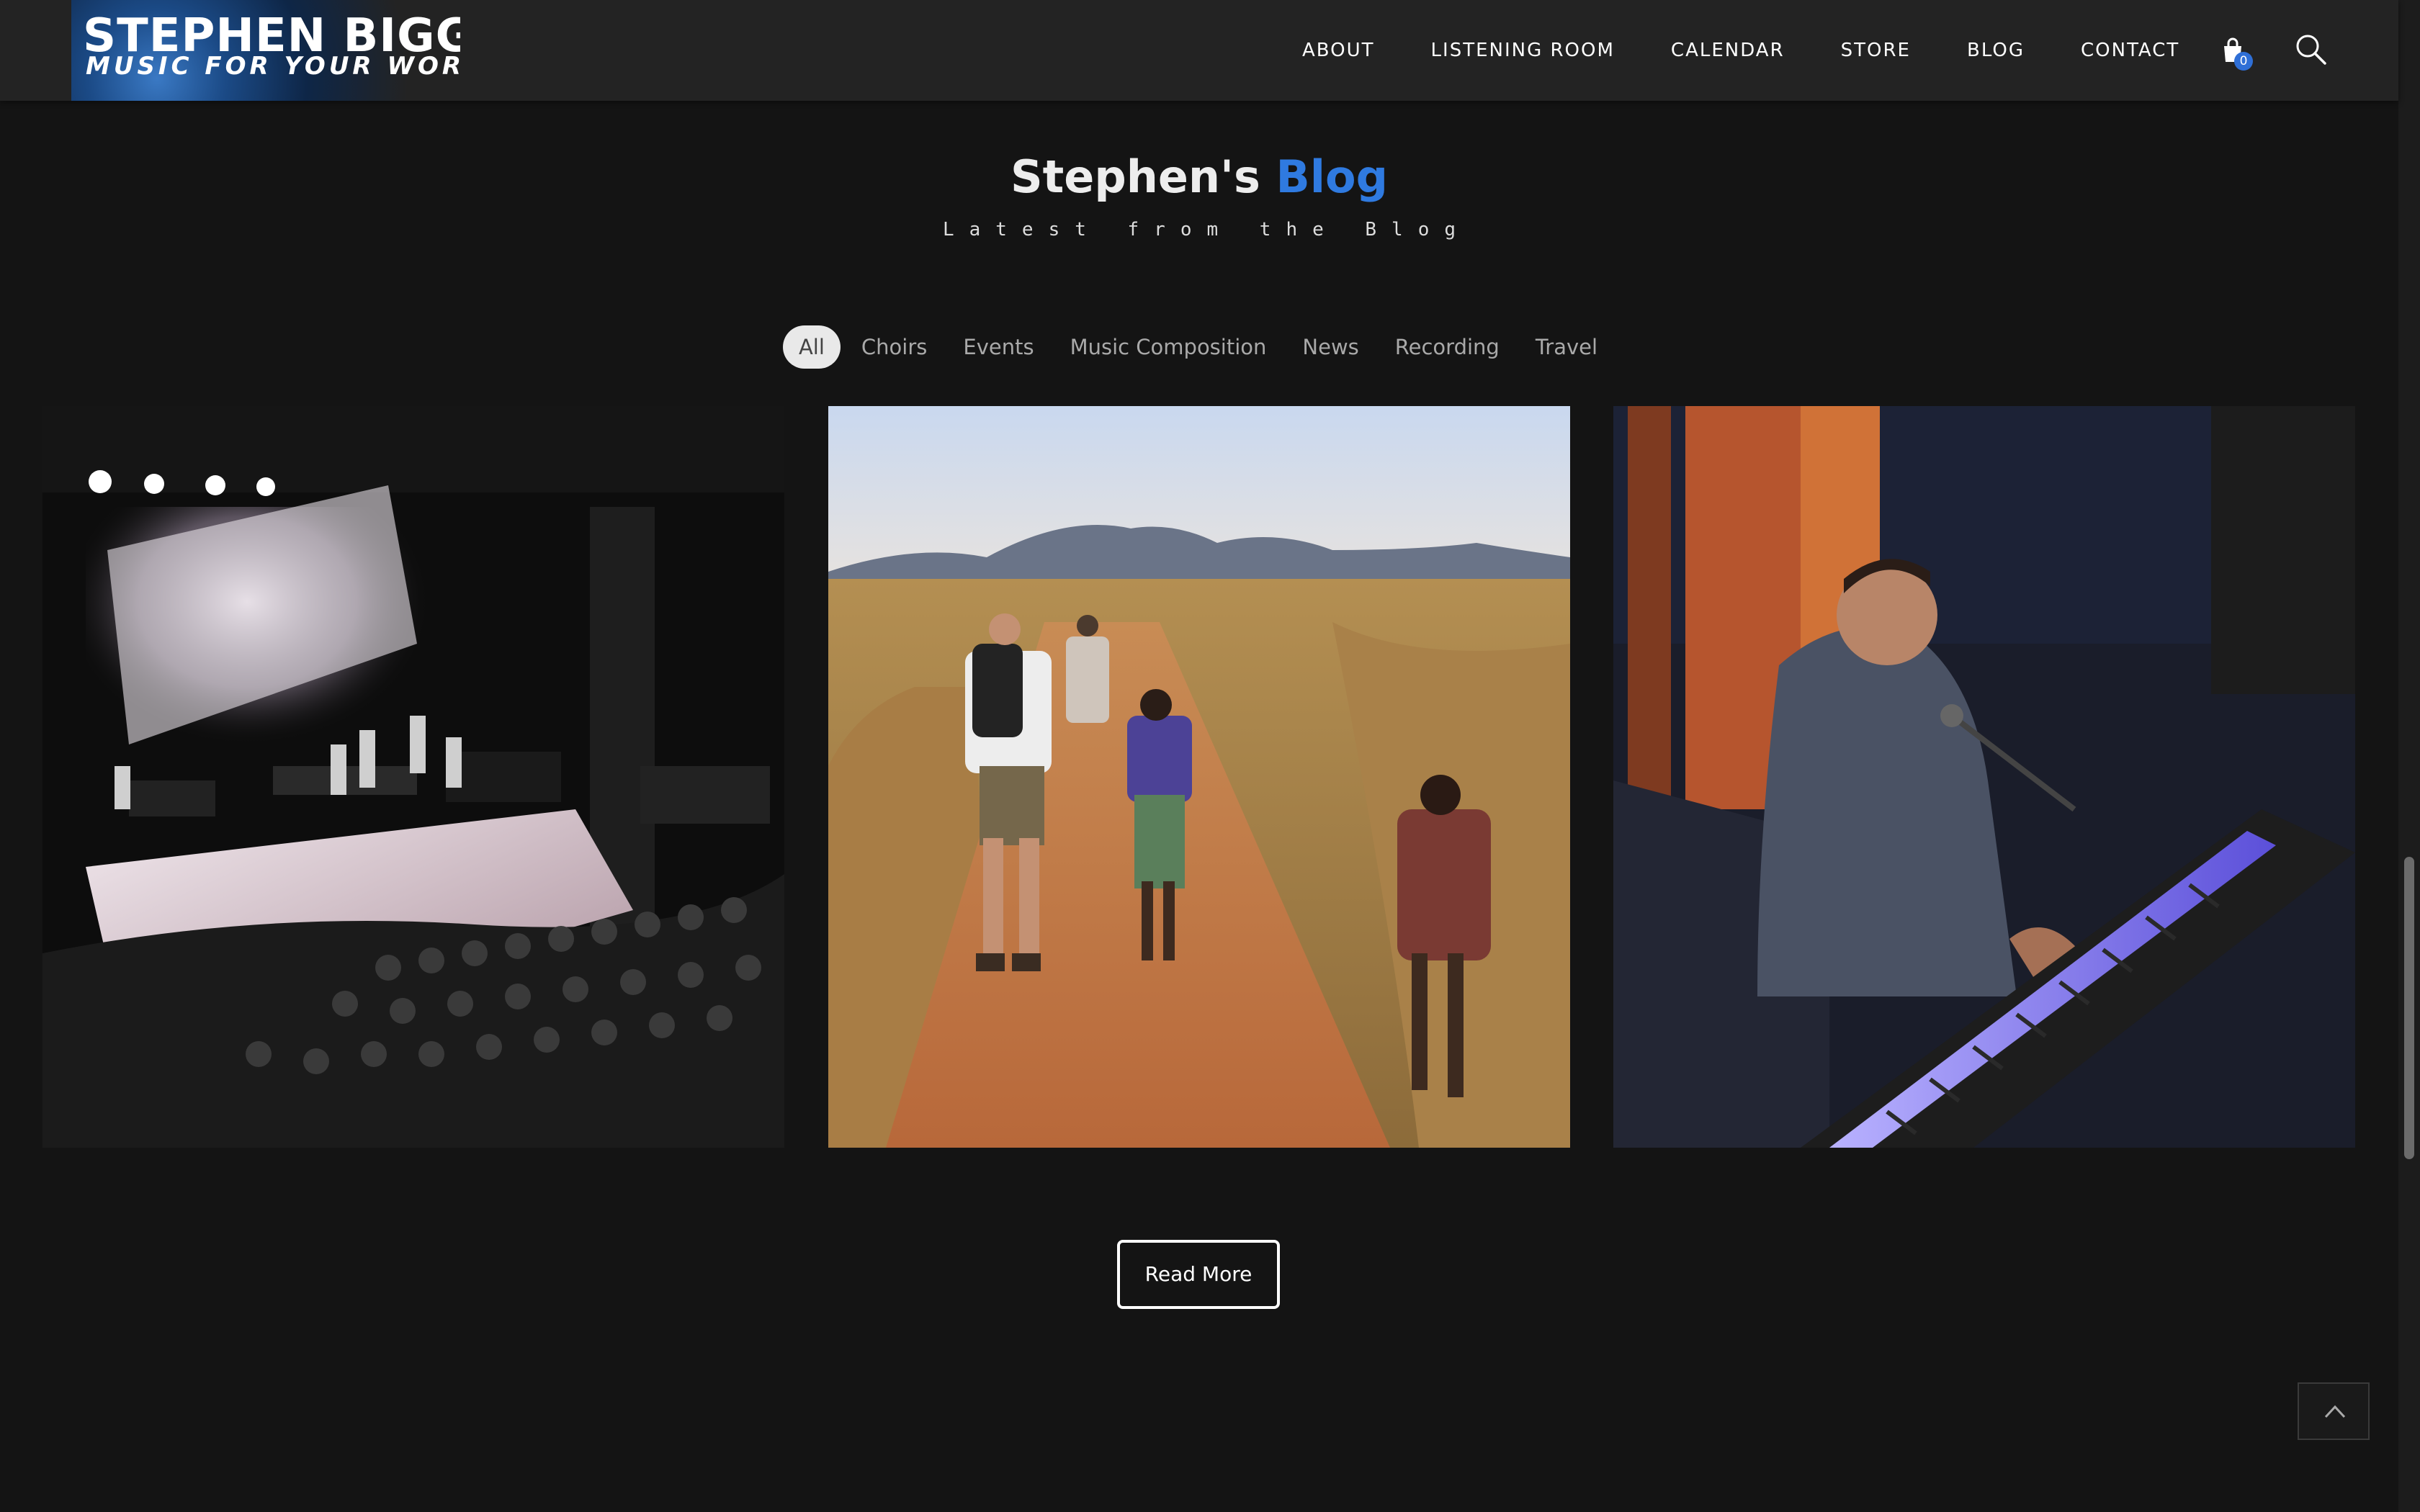 The width and height of the screenshot is (2420, 1512). I want to click on nav-item-calendar: CALENDAR, so click(1728, 50).